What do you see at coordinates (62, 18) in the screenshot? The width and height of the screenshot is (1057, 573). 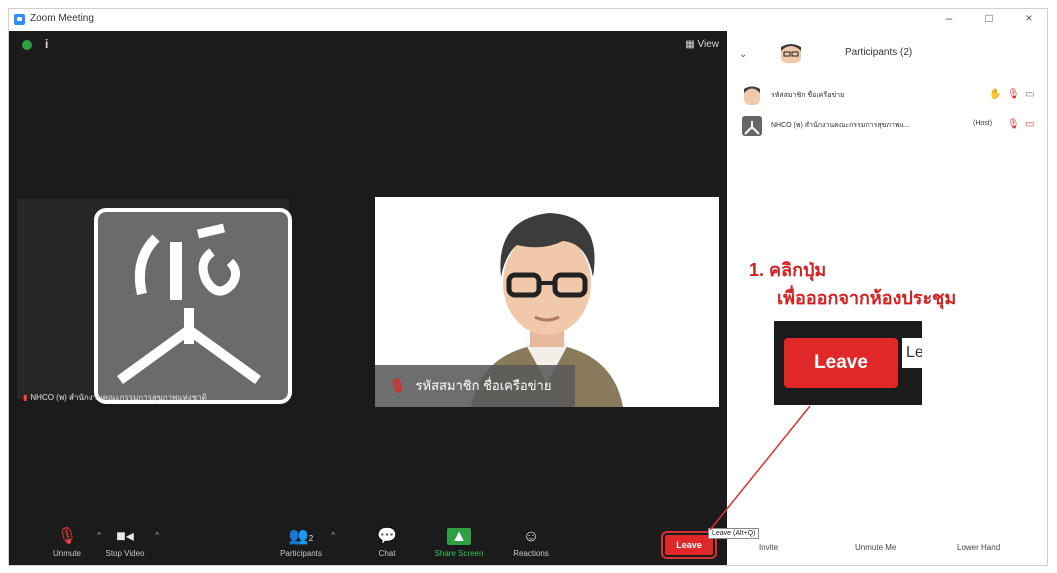 I see `window-title: Zoom Meeting` at bounding box center [62, 18].